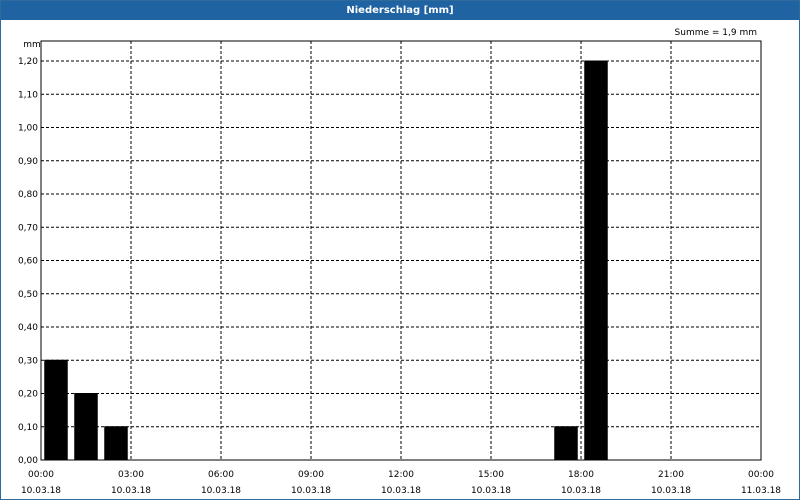 This screenshot has height=500, width=800. What do you see at coordinates (28, 361) in the screenshot?
I see `y-tick-label: 0,30` at bounding box center [28, 361].